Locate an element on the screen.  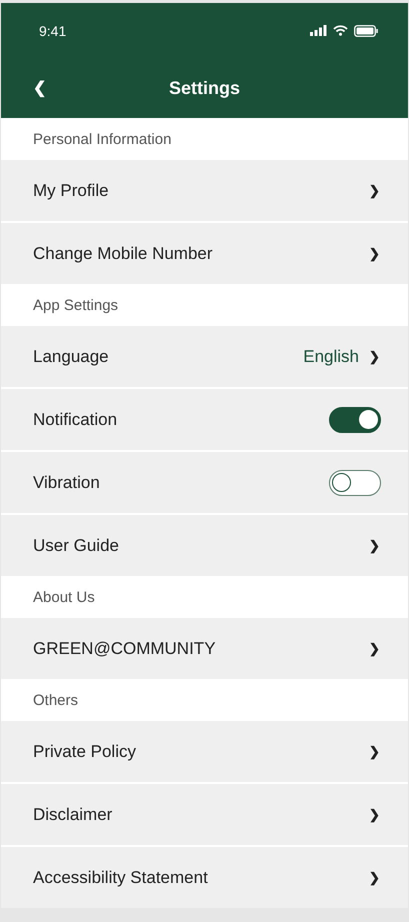
status-time: 9:41 is located at coordinates (52, 30).